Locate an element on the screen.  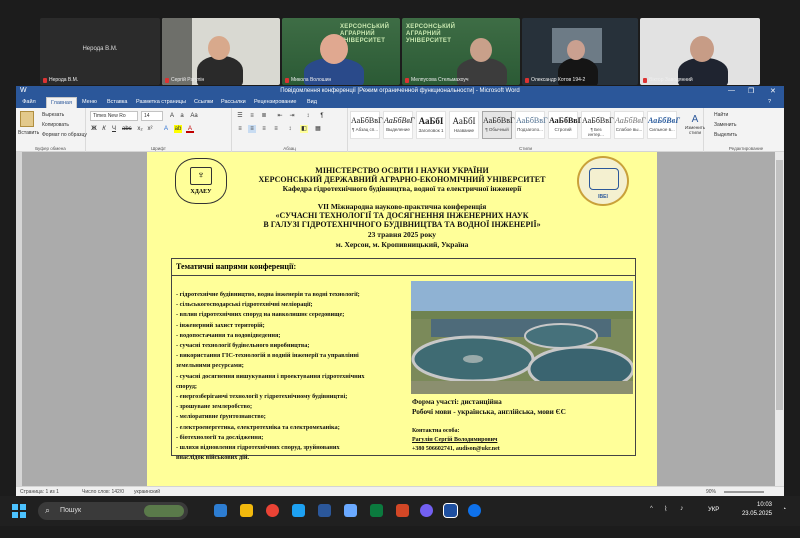
align-right-icon: ≡ is located at coordinates (264, 129).